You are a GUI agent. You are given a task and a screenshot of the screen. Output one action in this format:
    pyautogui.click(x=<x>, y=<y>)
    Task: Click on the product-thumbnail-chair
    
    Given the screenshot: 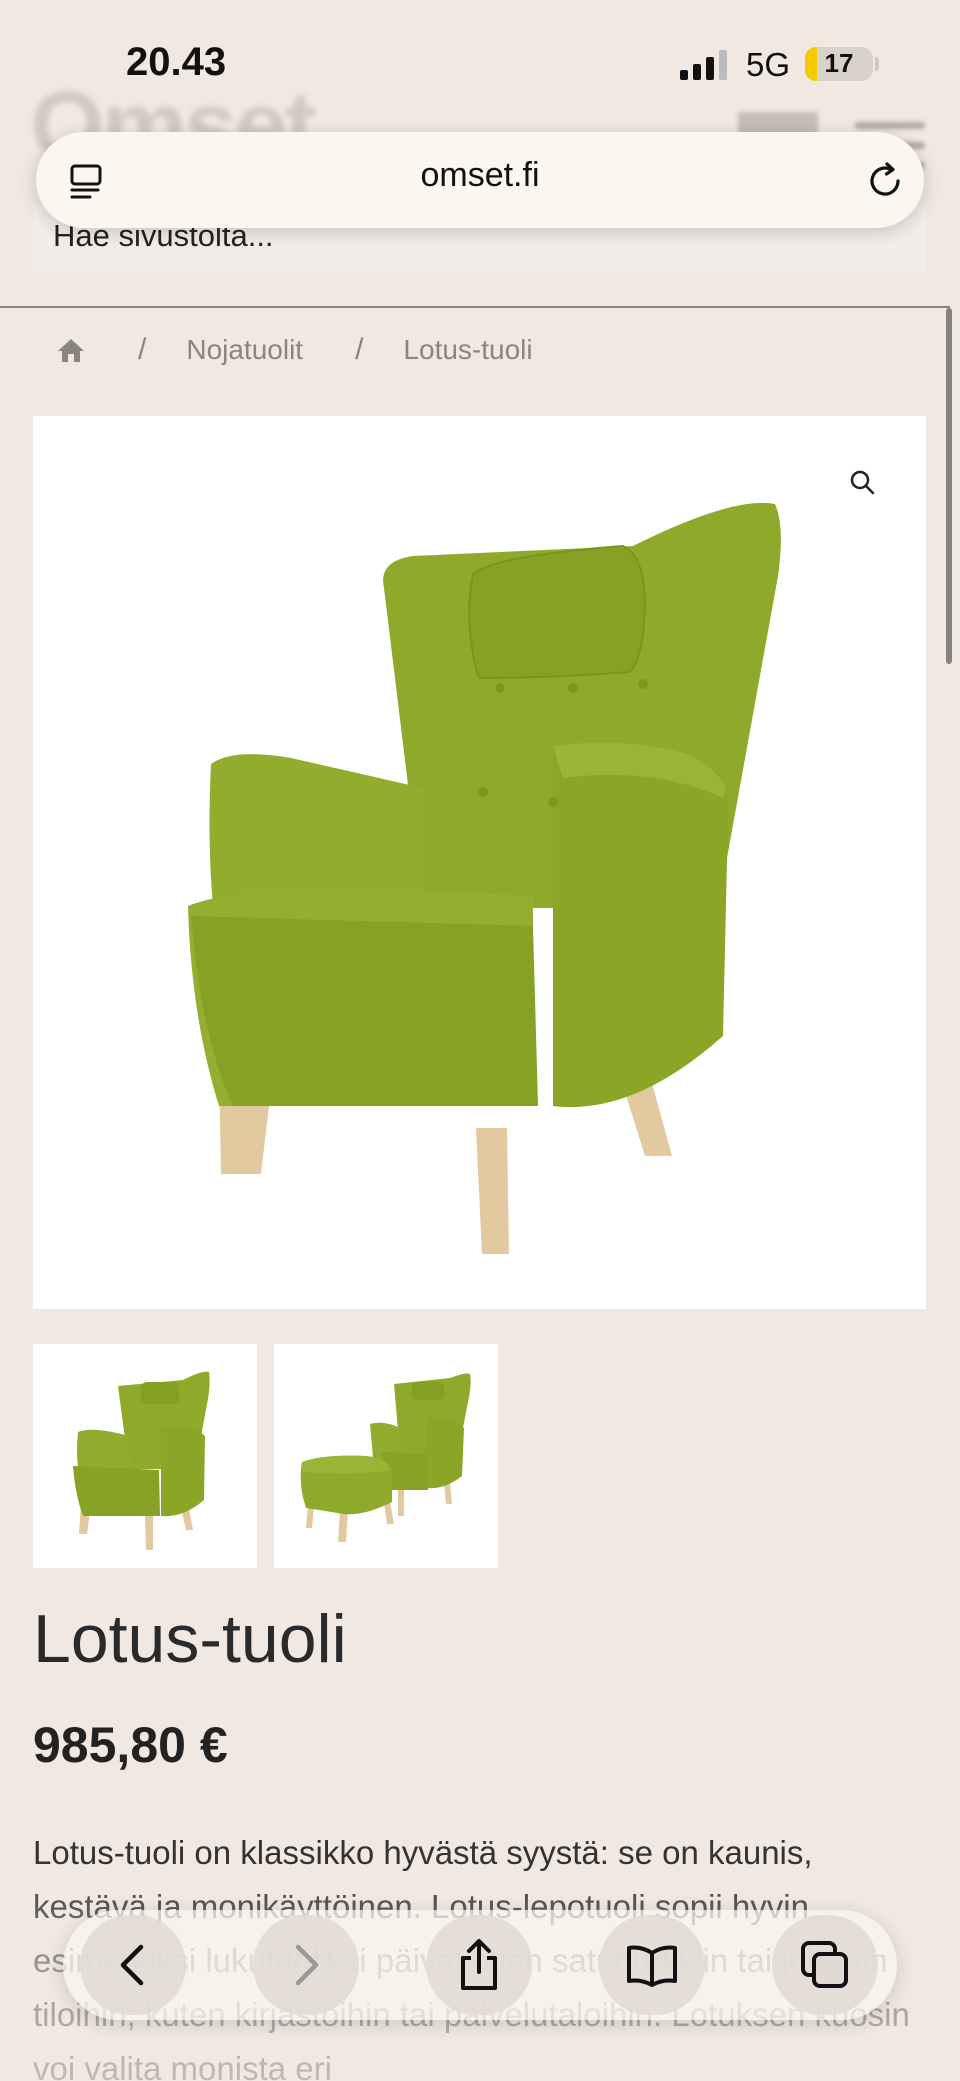 What is the action you would take?
    pyautogui.click(x=145, y=1456)
    